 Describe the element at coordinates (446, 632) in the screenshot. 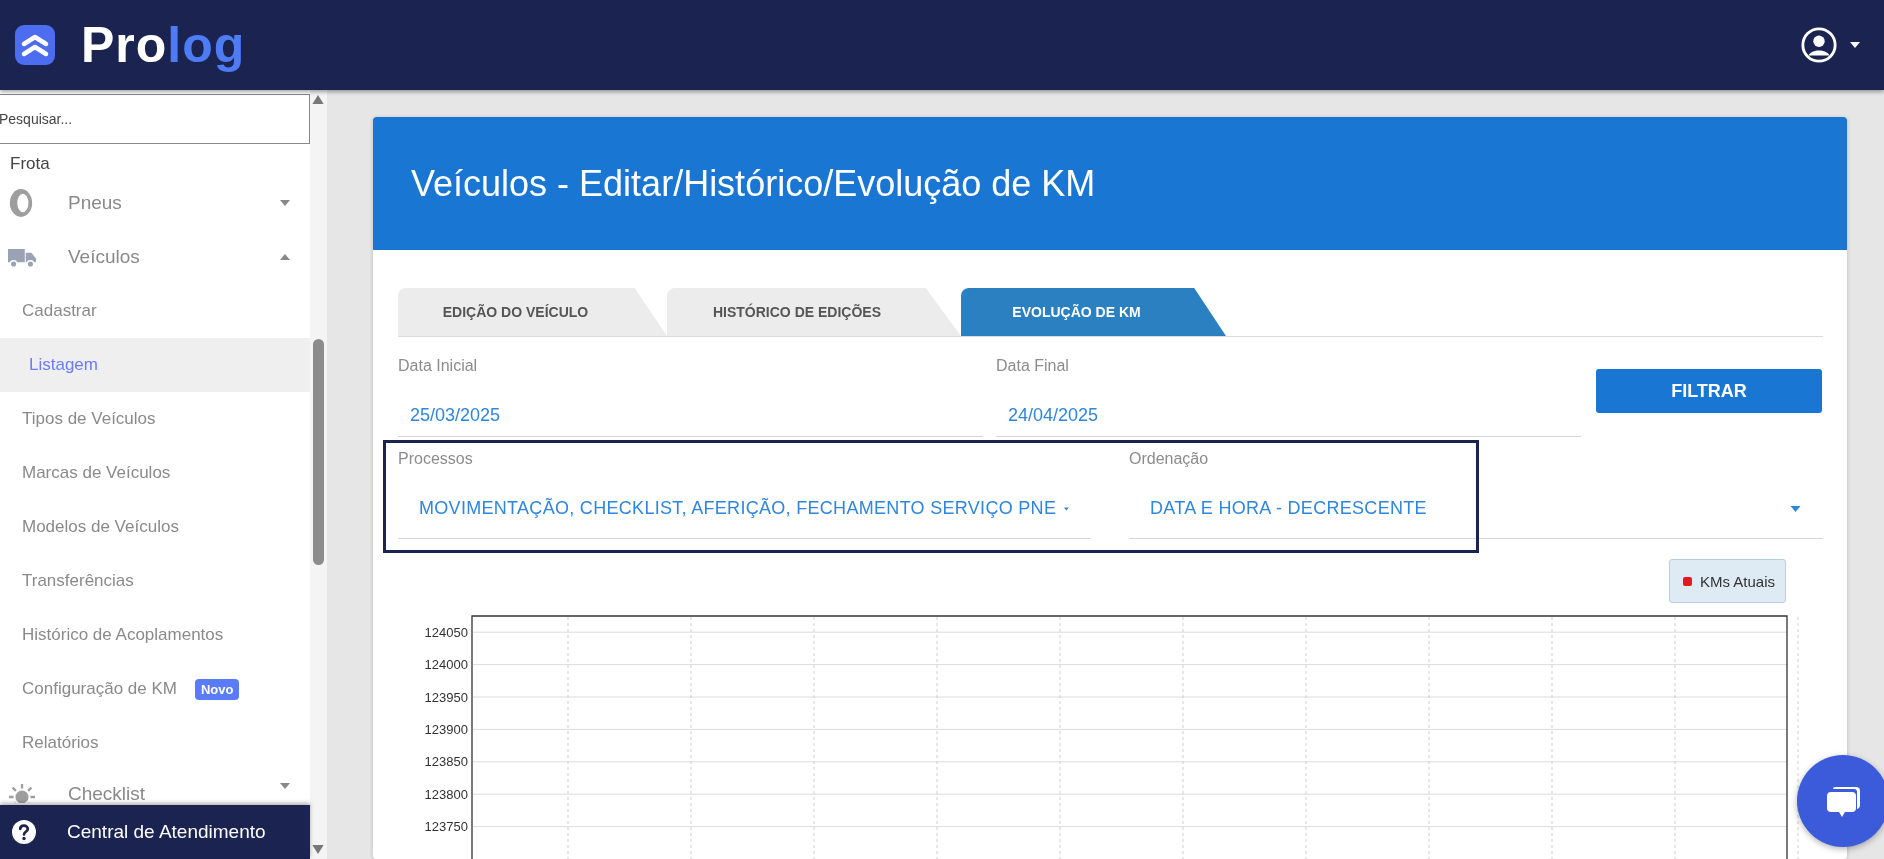

I see `axis-tick-label: 124050` at that location.